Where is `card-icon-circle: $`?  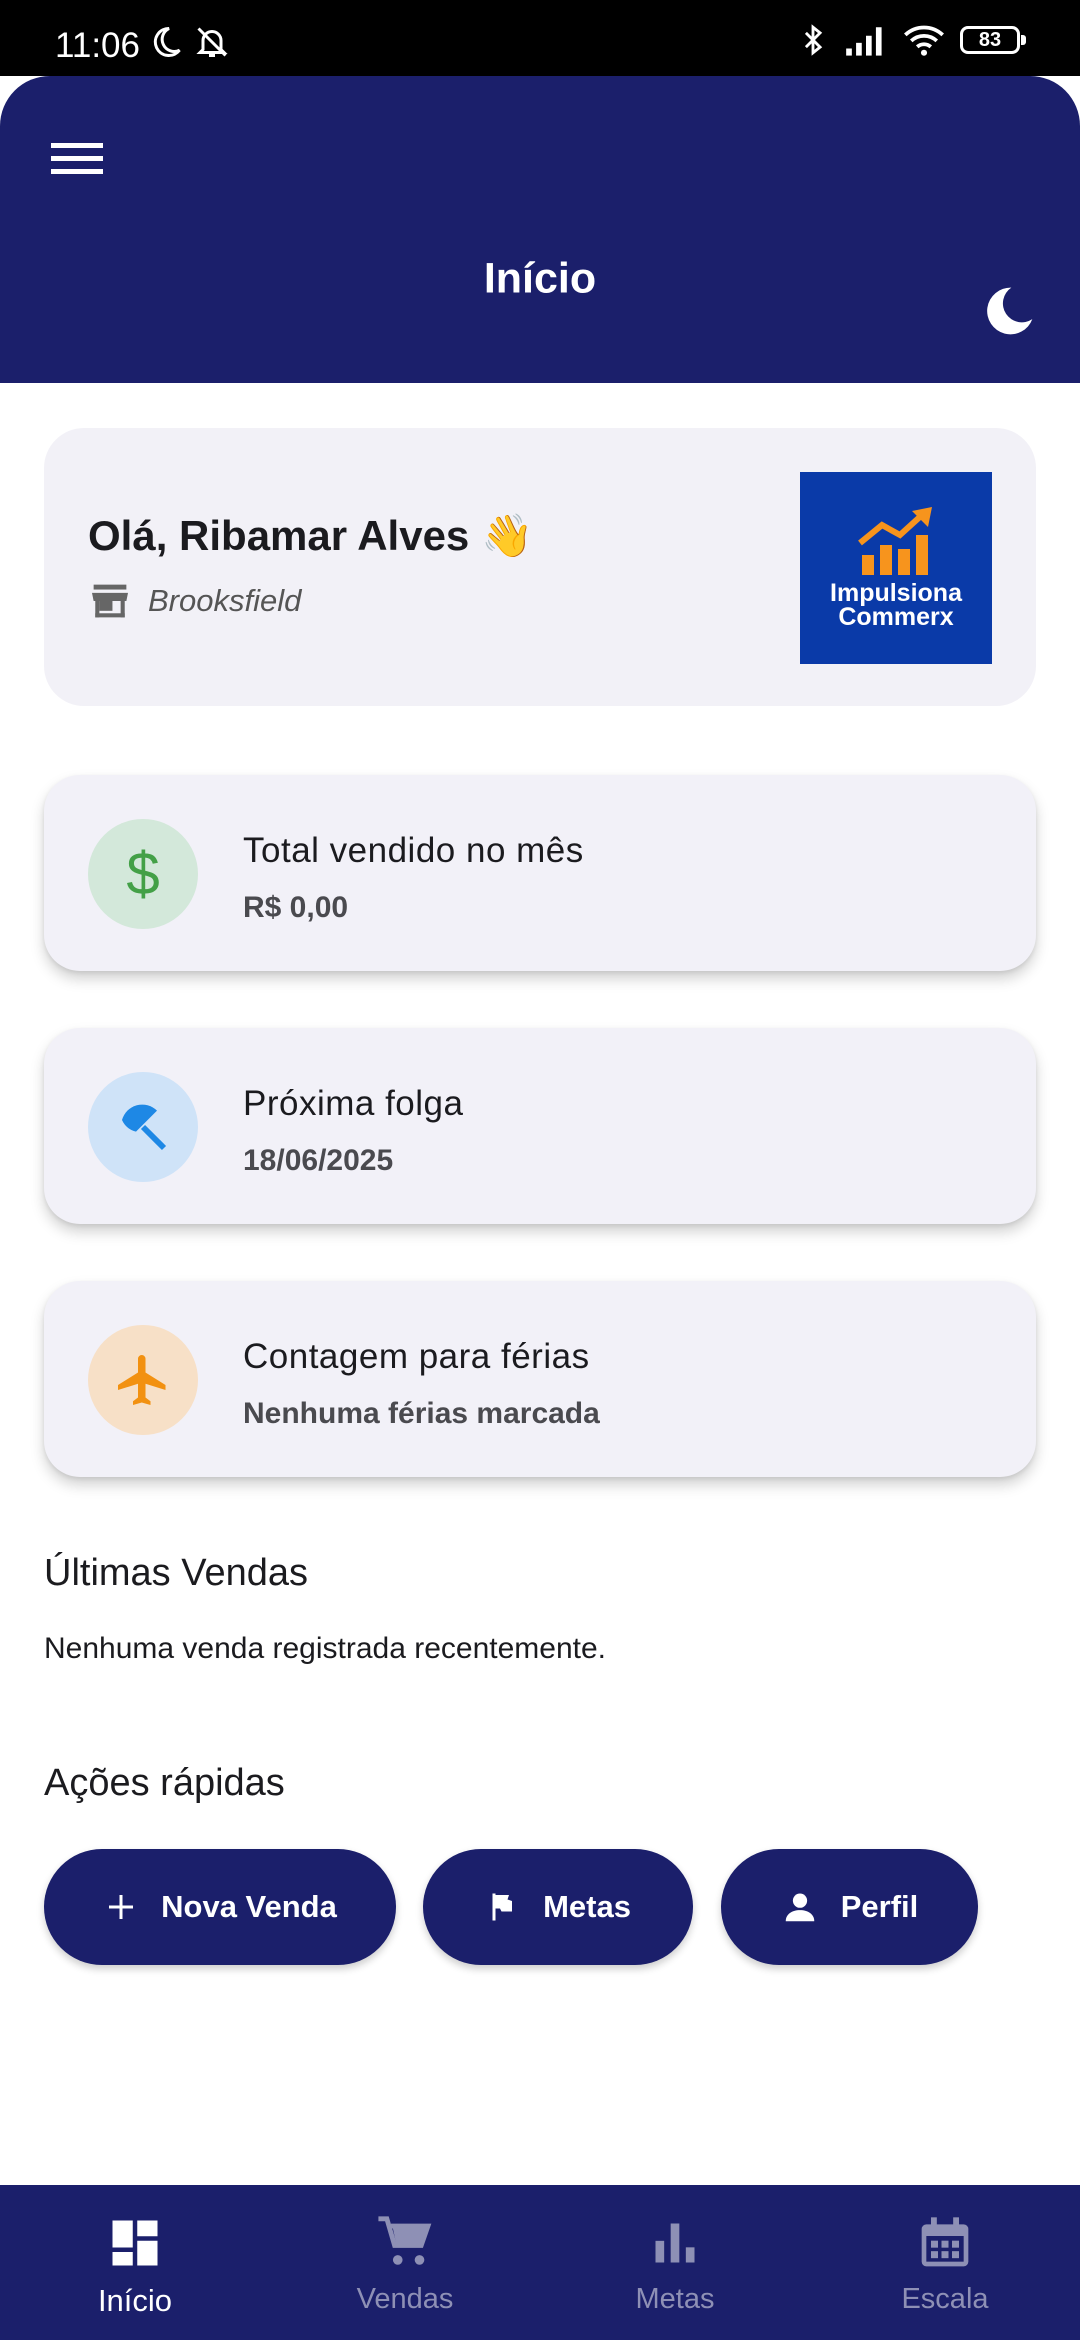 card-icon-circle: $ is located at coordinates (143, 874).